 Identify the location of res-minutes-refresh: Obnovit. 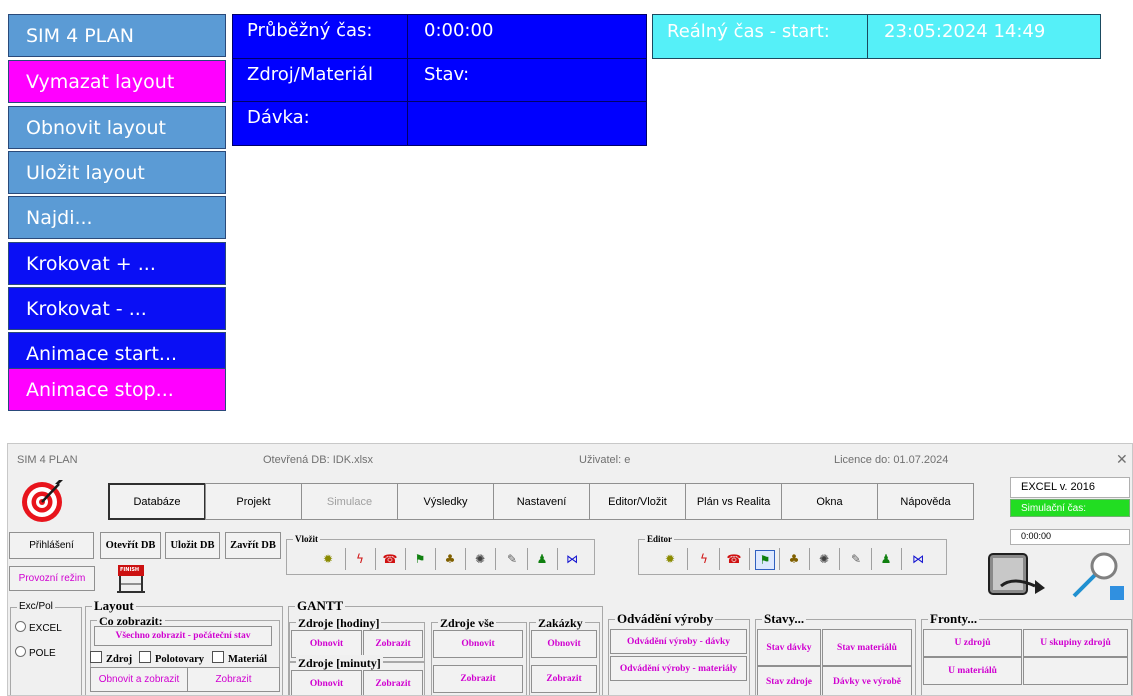
(326, 682).